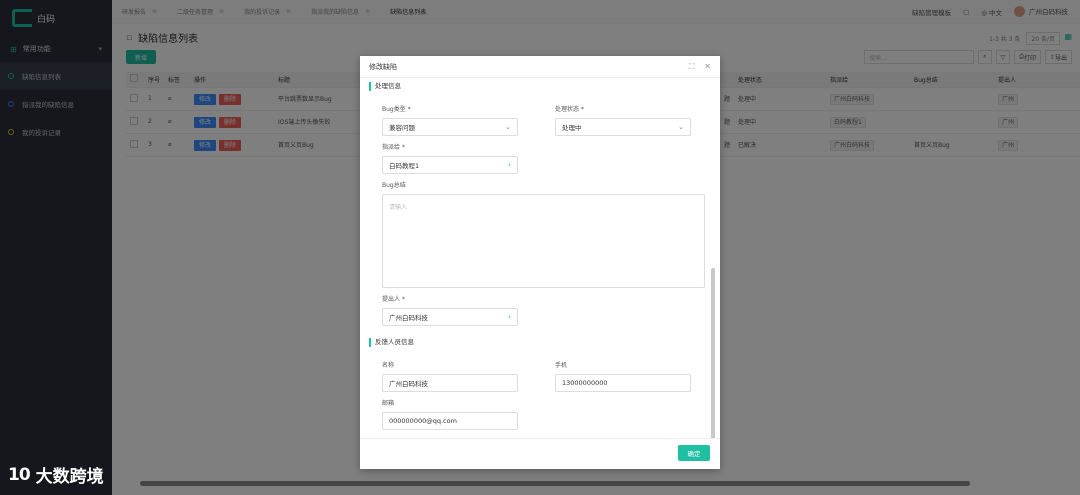 This screenshot has height=495, width=1080. I want to click on fullscreen-icon: ⛶, so click(692, 67).